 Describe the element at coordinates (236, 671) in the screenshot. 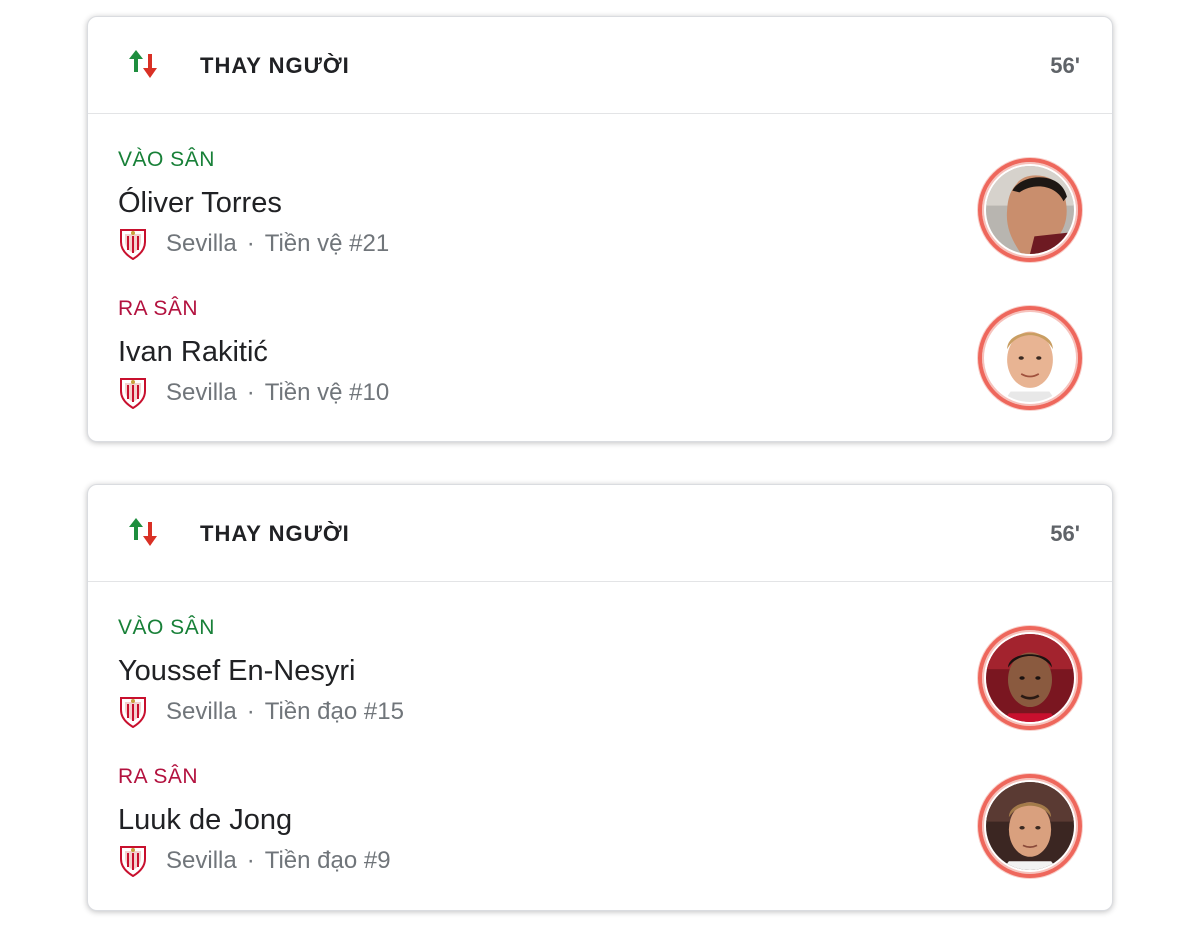

I see `player-name: Youssef En-Nesyri` at that location.